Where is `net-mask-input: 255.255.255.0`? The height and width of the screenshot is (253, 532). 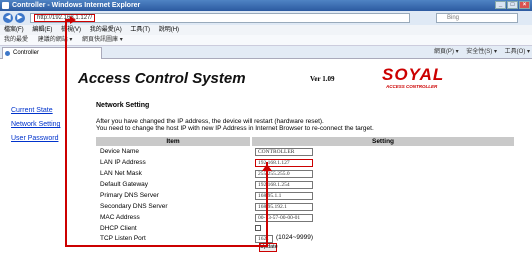
net-mask-input: 255.255.255.0 is located at coordinates (284, 174).